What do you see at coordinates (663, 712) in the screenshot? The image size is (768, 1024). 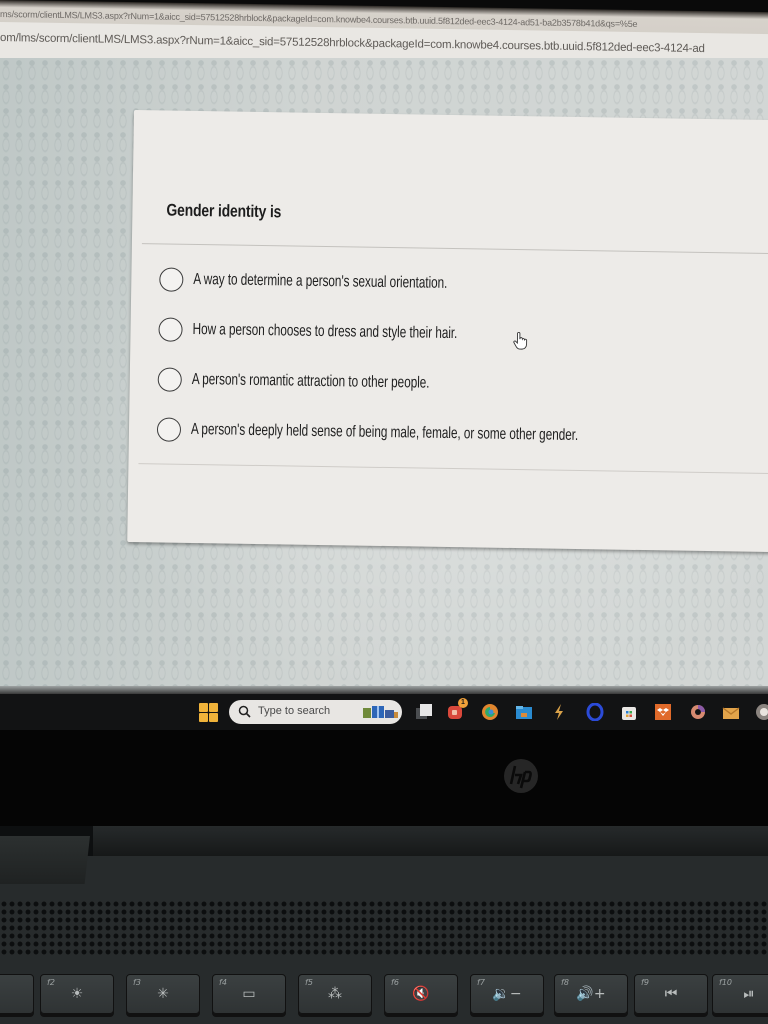 I see `dropbox-icon` at bounding box center [663, 712].